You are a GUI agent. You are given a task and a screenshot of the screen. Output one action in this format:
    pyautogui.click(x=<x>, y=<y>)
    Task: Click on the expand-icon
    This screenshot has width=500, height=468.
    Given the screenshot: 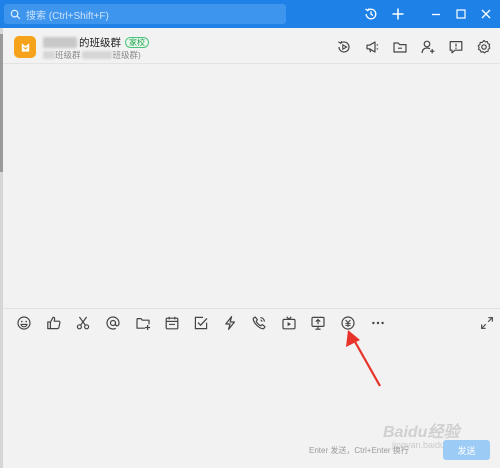 What is the action you would take?
    pyautogui.click(x=487, y=323)
    